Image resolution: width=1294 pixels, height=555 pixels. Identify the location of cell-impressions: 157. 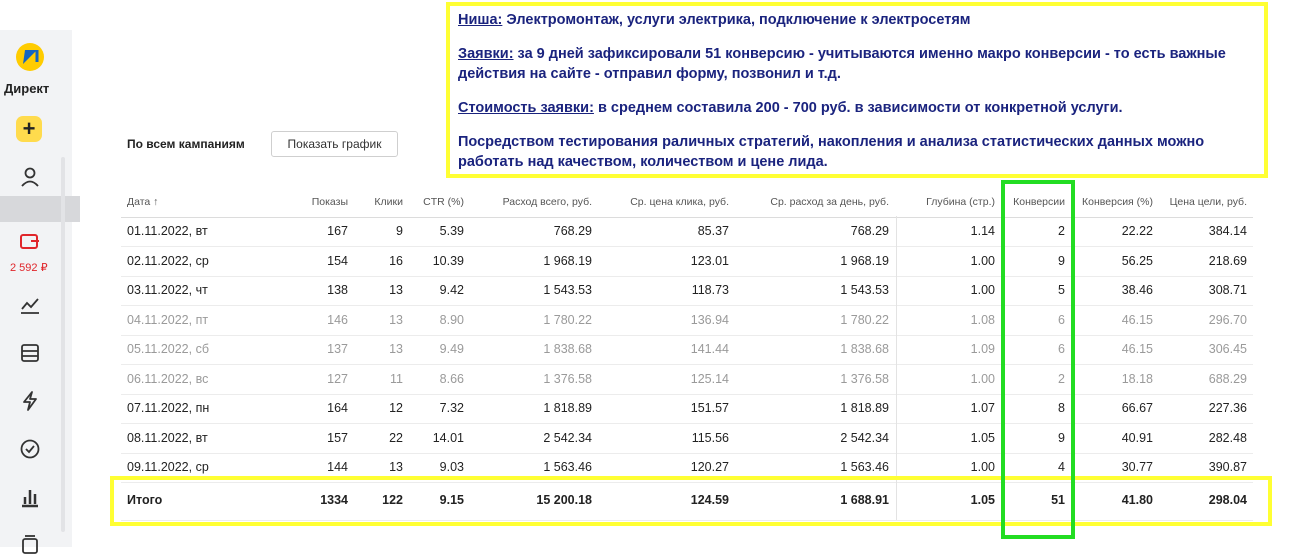
(337, 437).